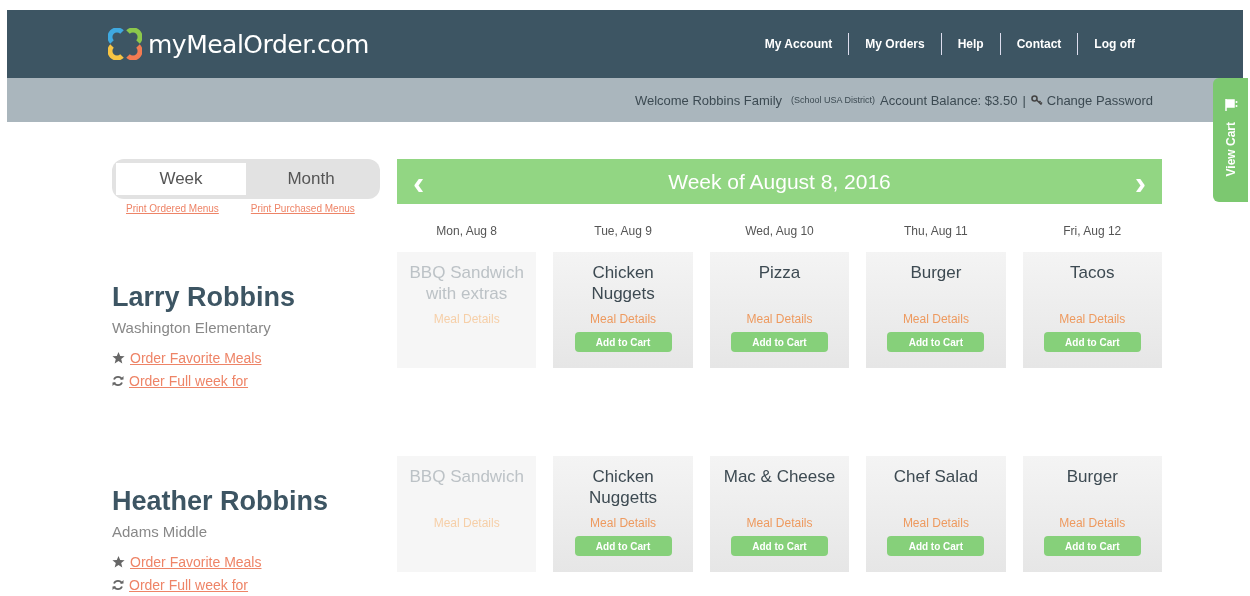 The image size is (1250, 596). I want to click on meal-name: Chicken Nuggets, so click(623, 283).